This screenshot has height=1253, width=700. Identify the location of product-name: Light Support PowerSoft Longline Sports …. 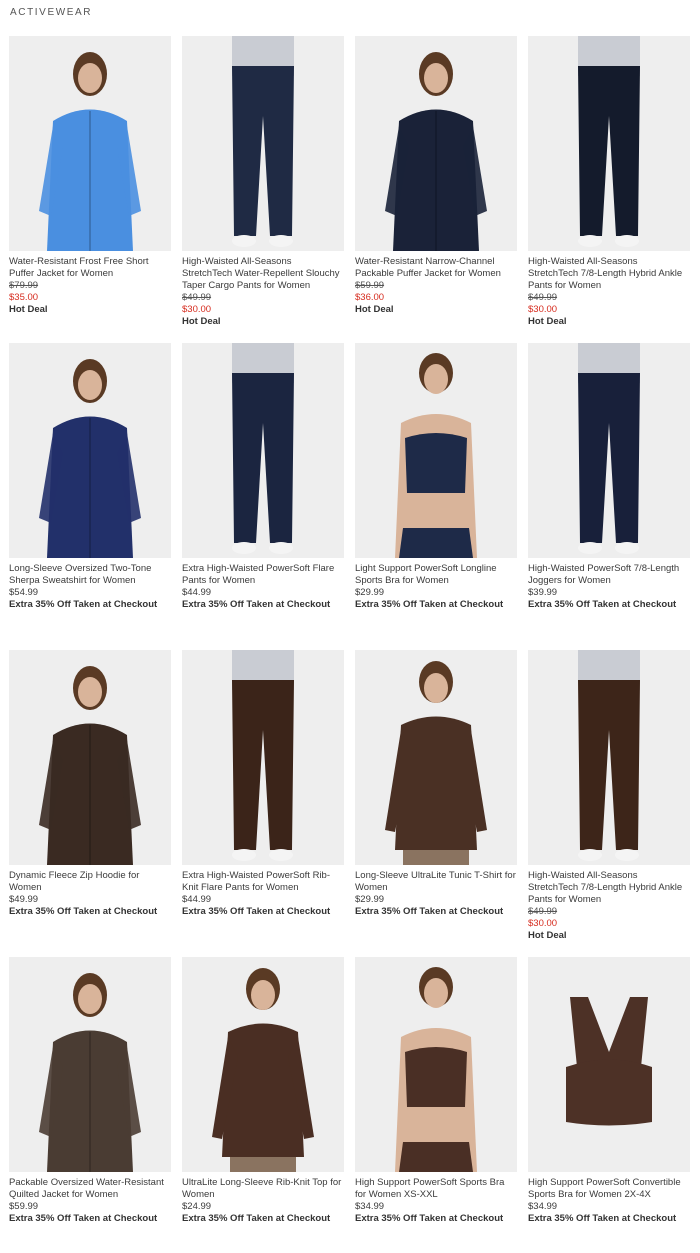
(436, 575).